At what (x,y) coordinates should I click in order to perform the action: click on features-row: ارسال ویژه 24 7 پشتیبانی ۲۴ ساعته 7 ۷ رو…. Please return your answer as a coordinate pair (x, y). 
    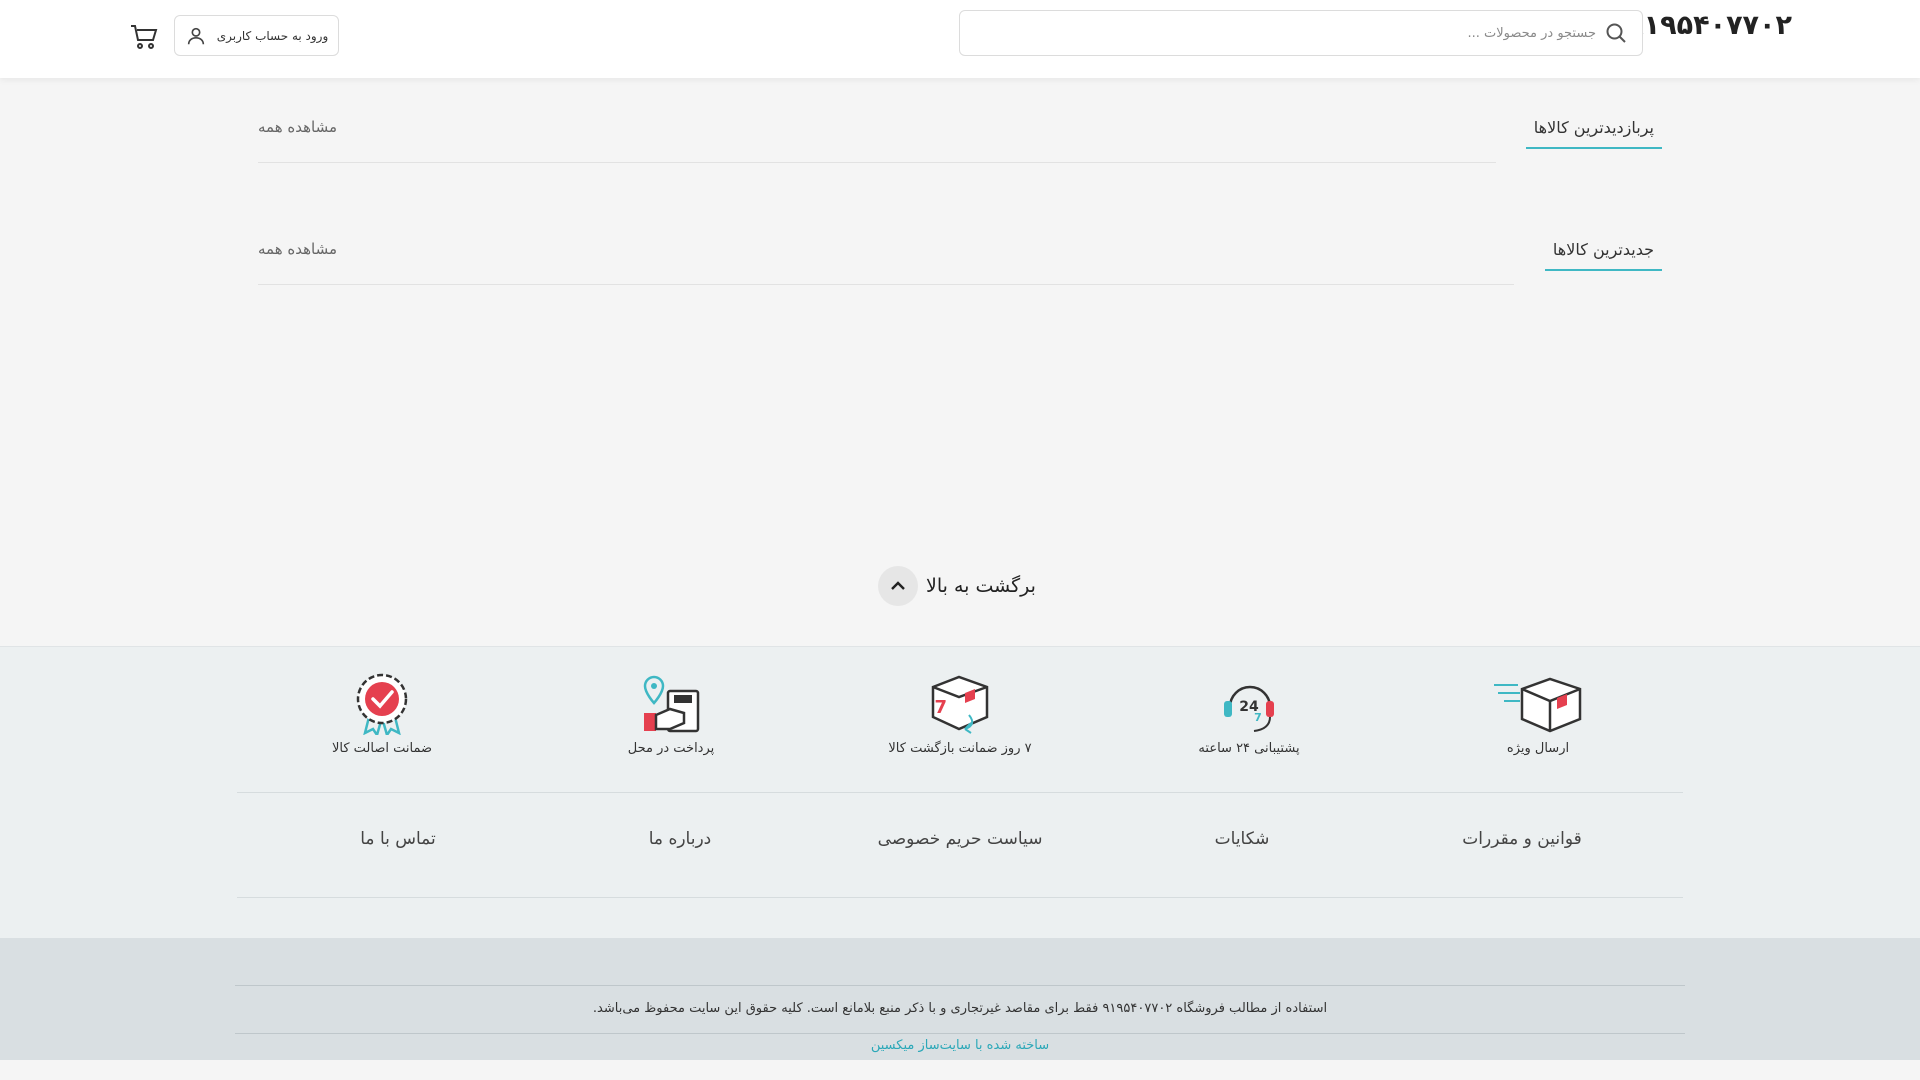
    Looking at the image, I should click on (960, 723).